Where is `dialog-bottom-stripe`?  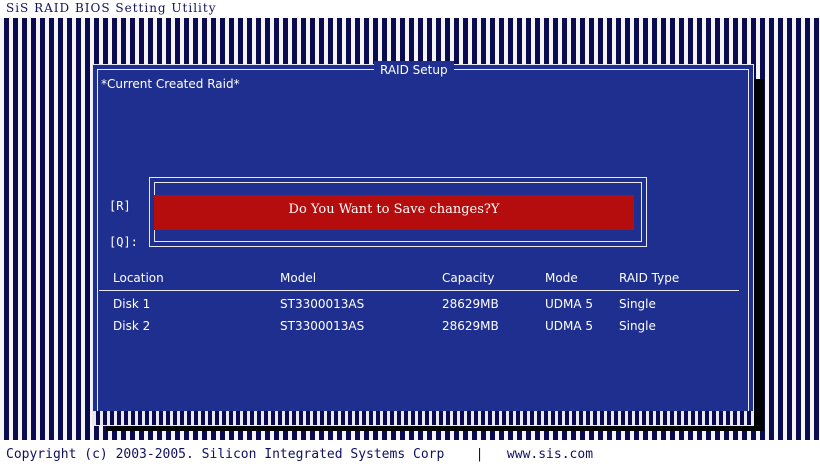 dialog-bottom-stripe is located at coordinates (423, 418).